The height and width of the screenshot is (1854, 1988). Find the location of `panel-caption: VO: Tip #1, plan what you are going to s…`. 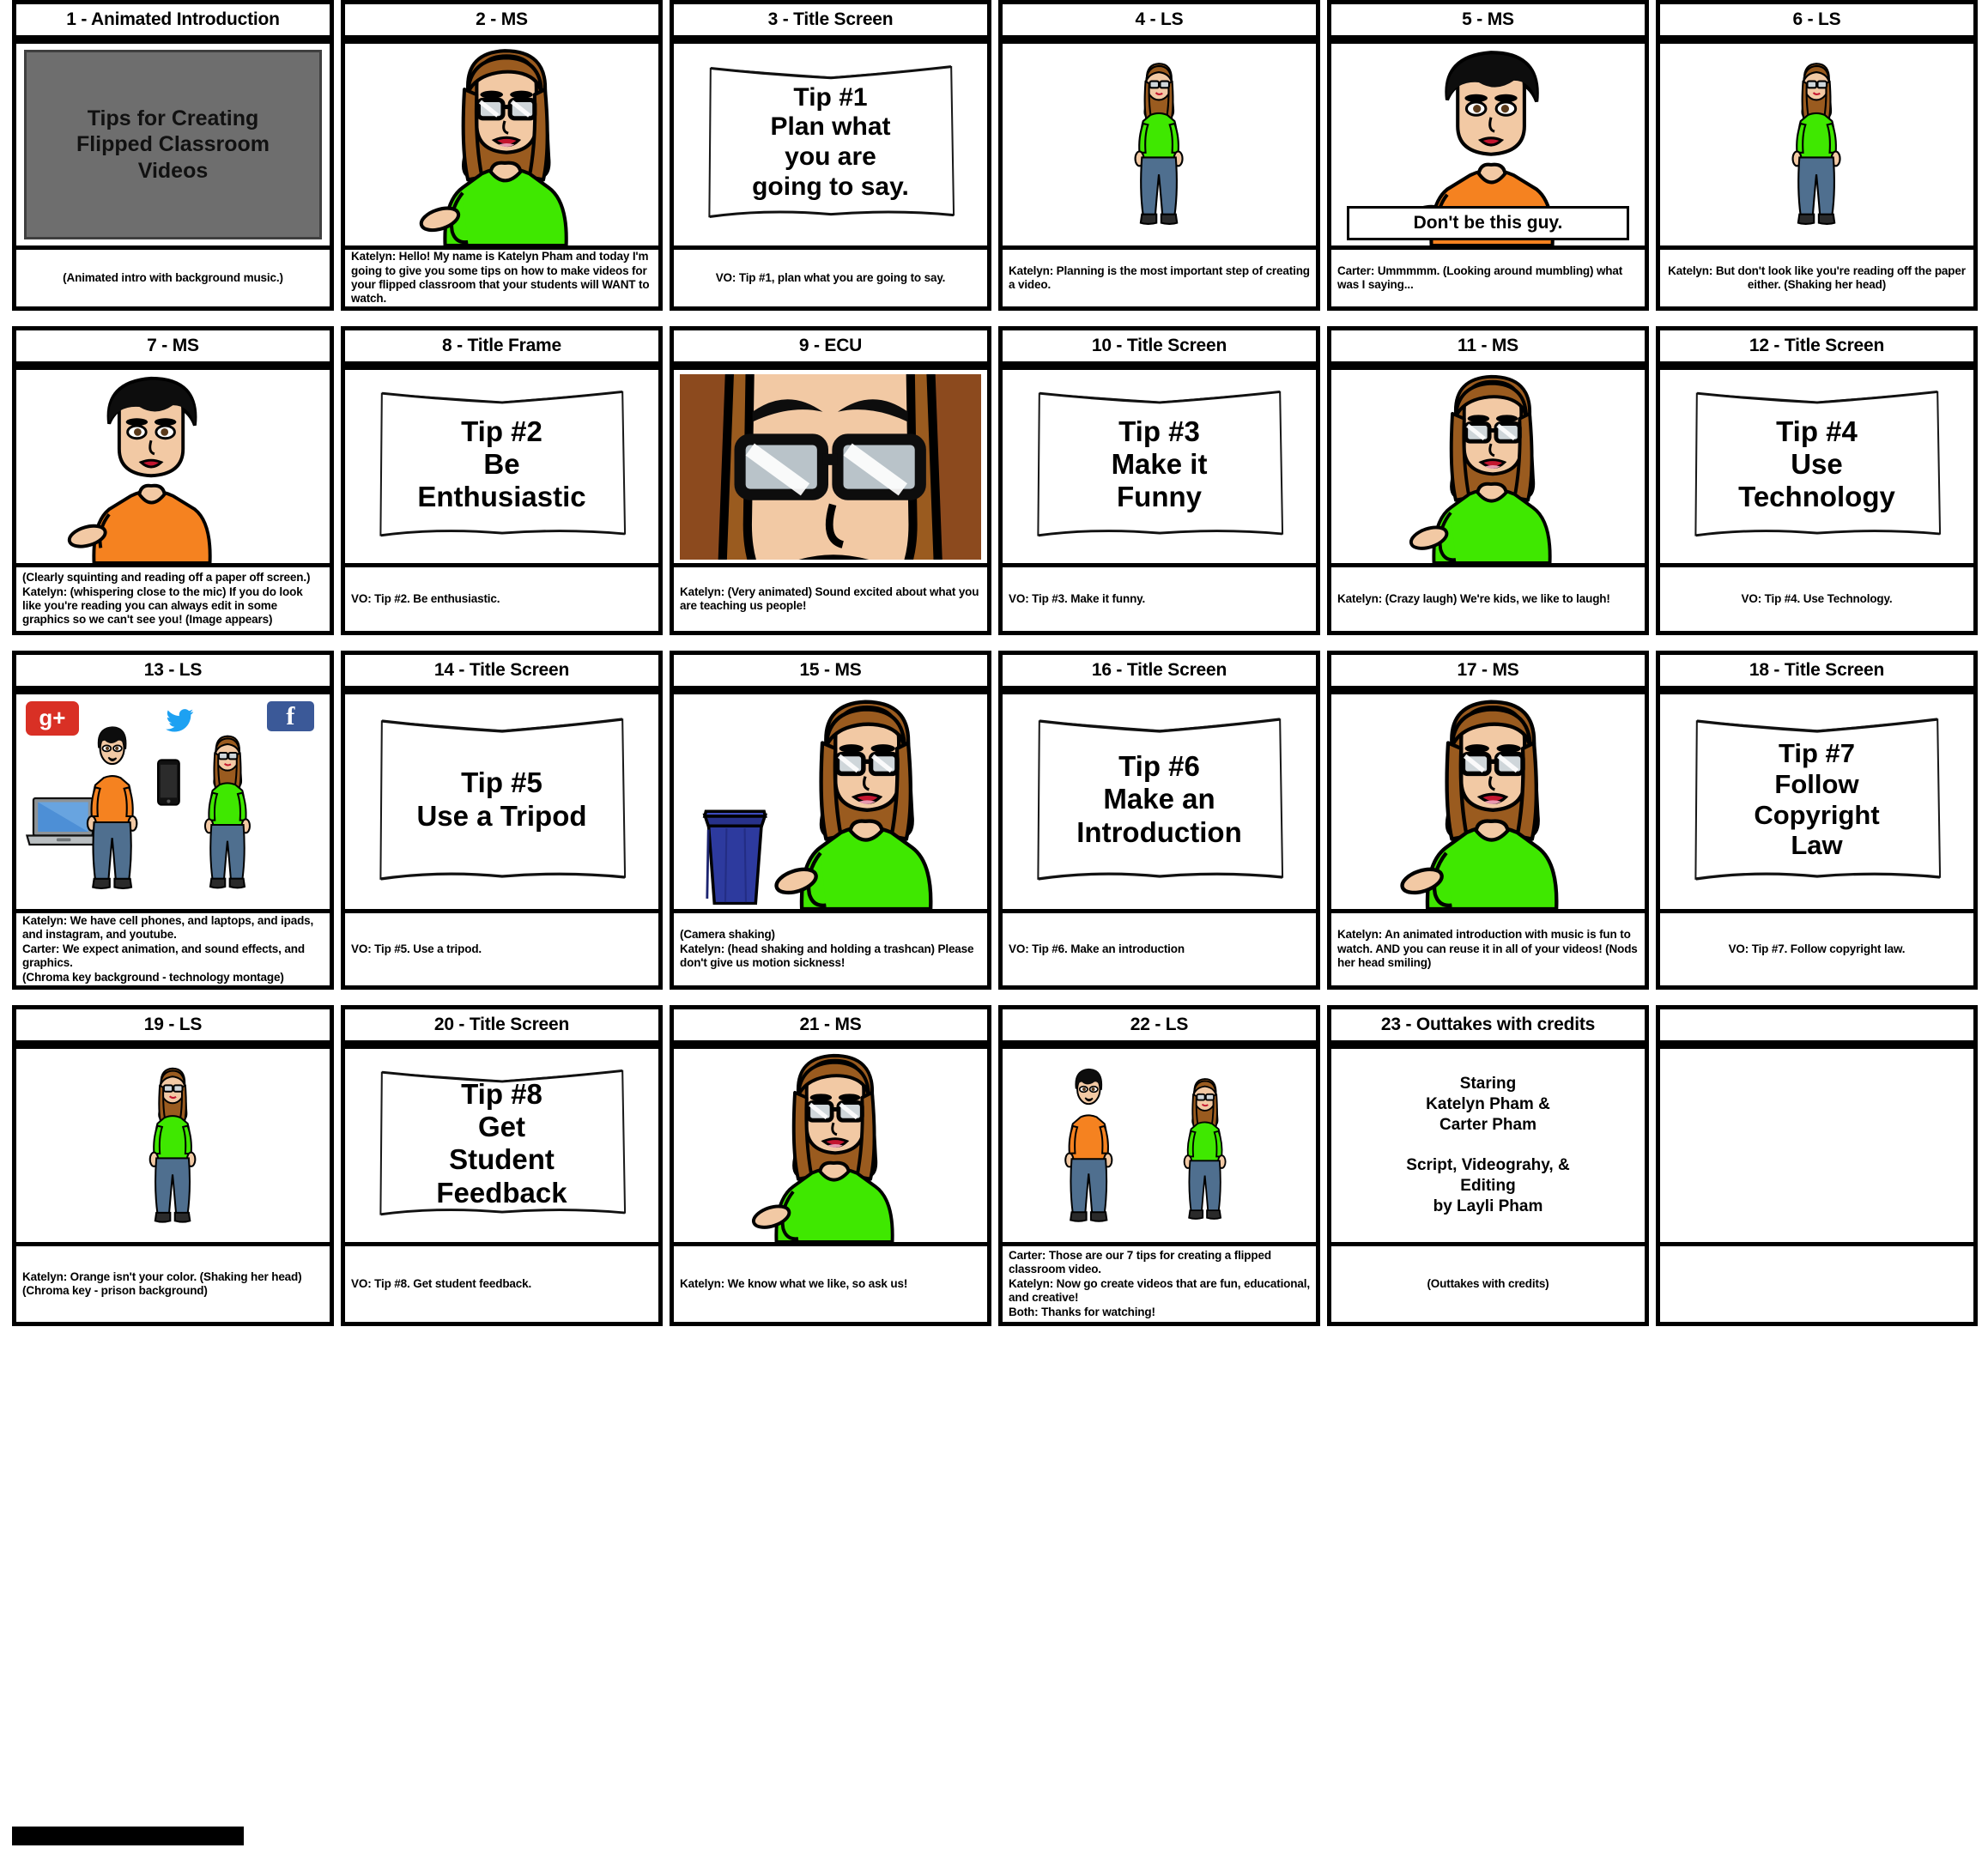

panel-caption: VO: Tip #1, plan what you are going to s… is located at coordinates (830, 278).